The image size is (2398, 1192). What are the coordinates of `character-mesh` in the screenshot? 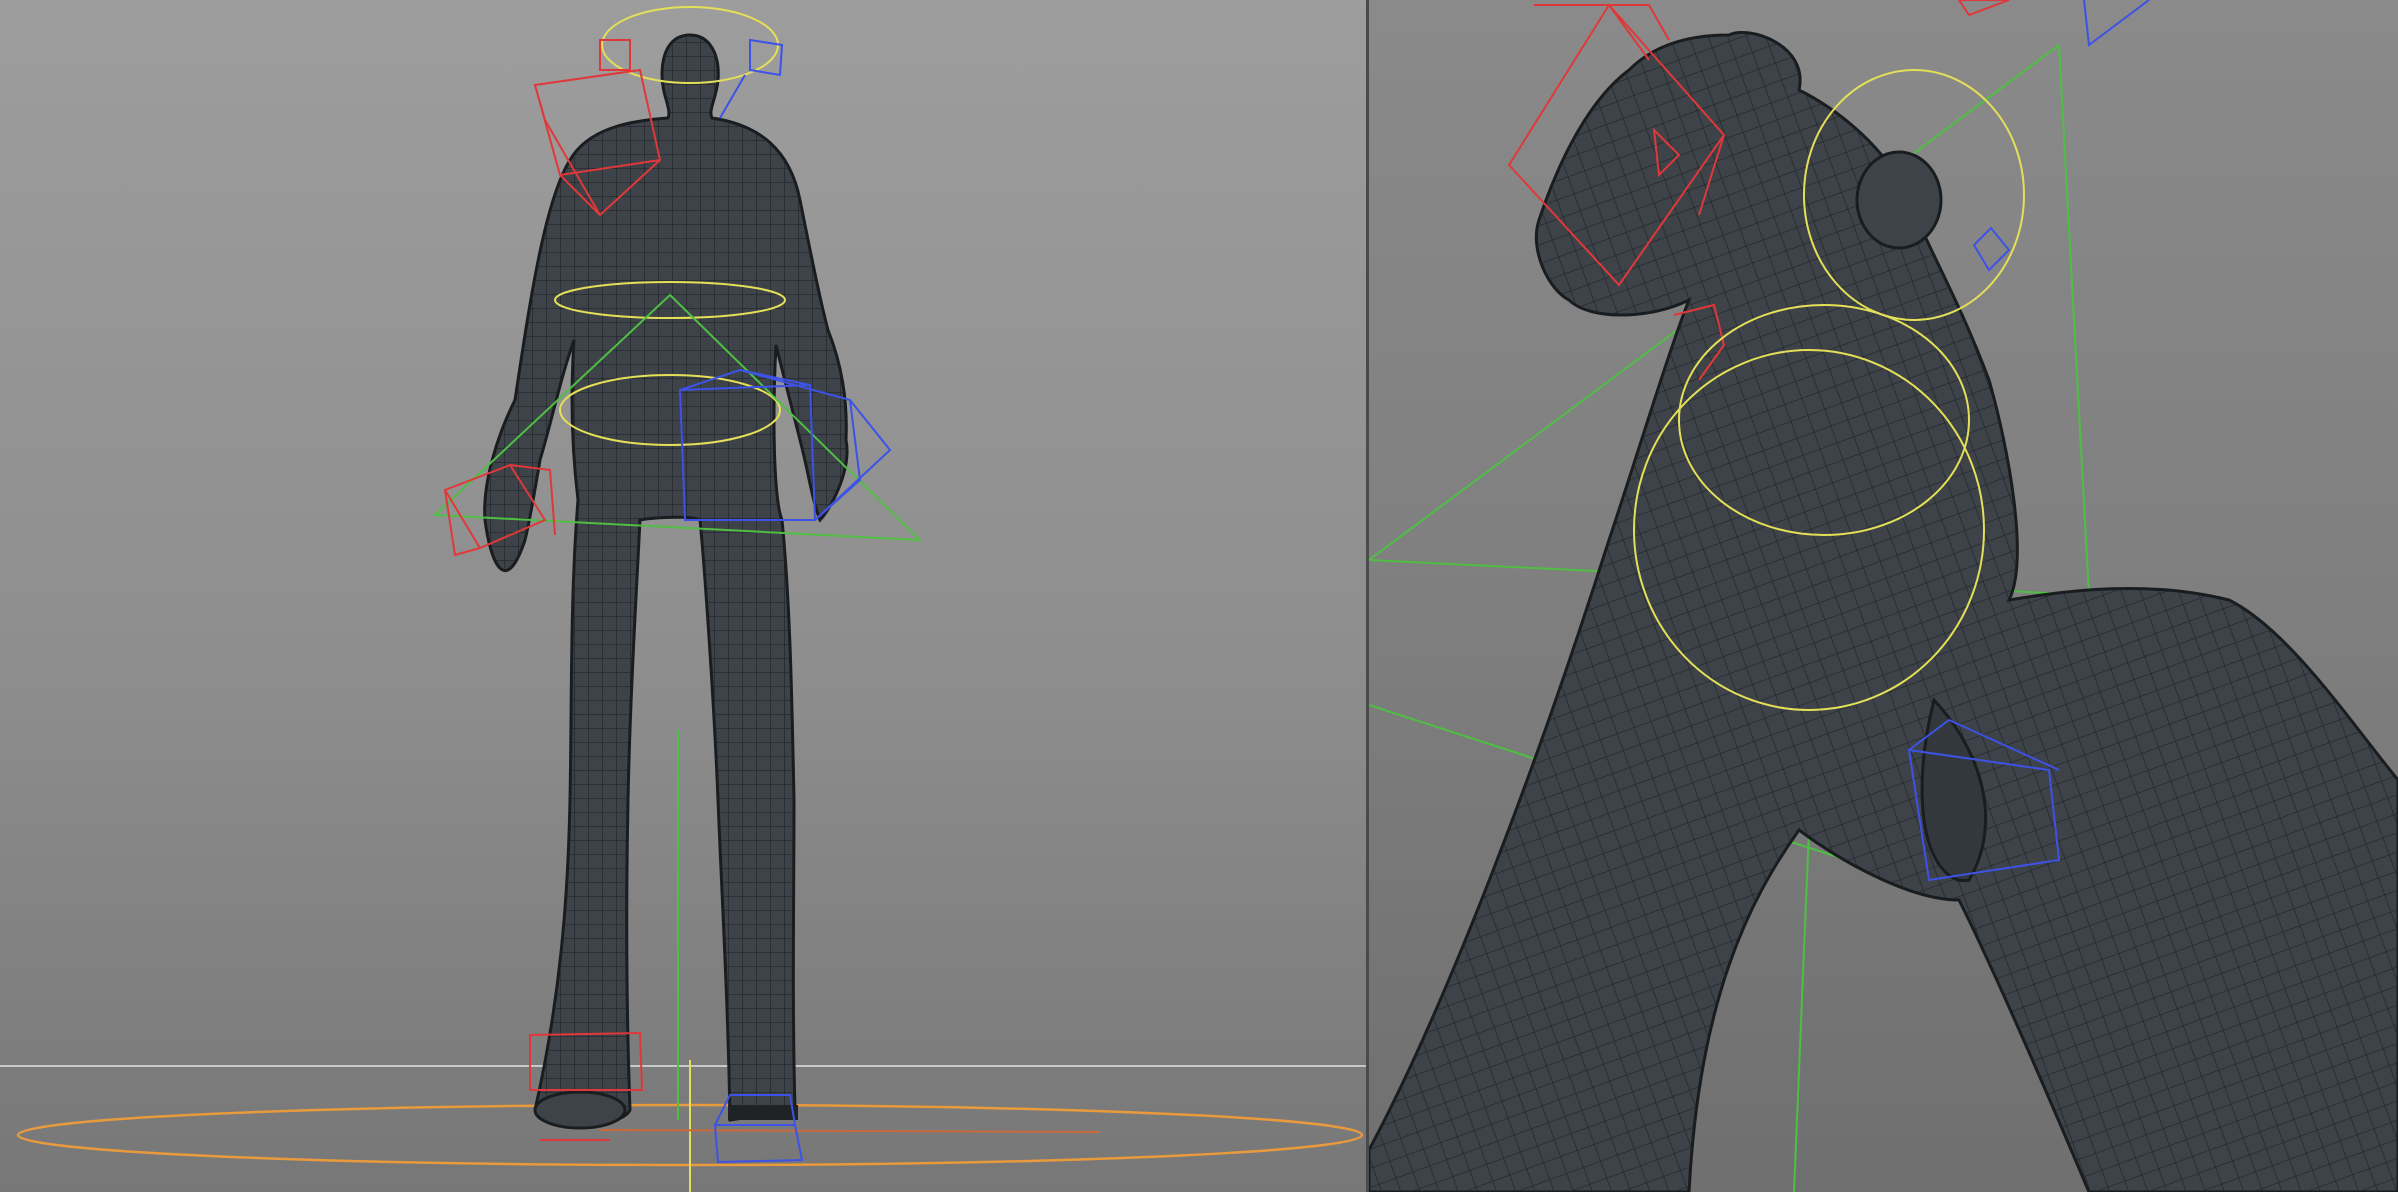 It's located at (666, 581).